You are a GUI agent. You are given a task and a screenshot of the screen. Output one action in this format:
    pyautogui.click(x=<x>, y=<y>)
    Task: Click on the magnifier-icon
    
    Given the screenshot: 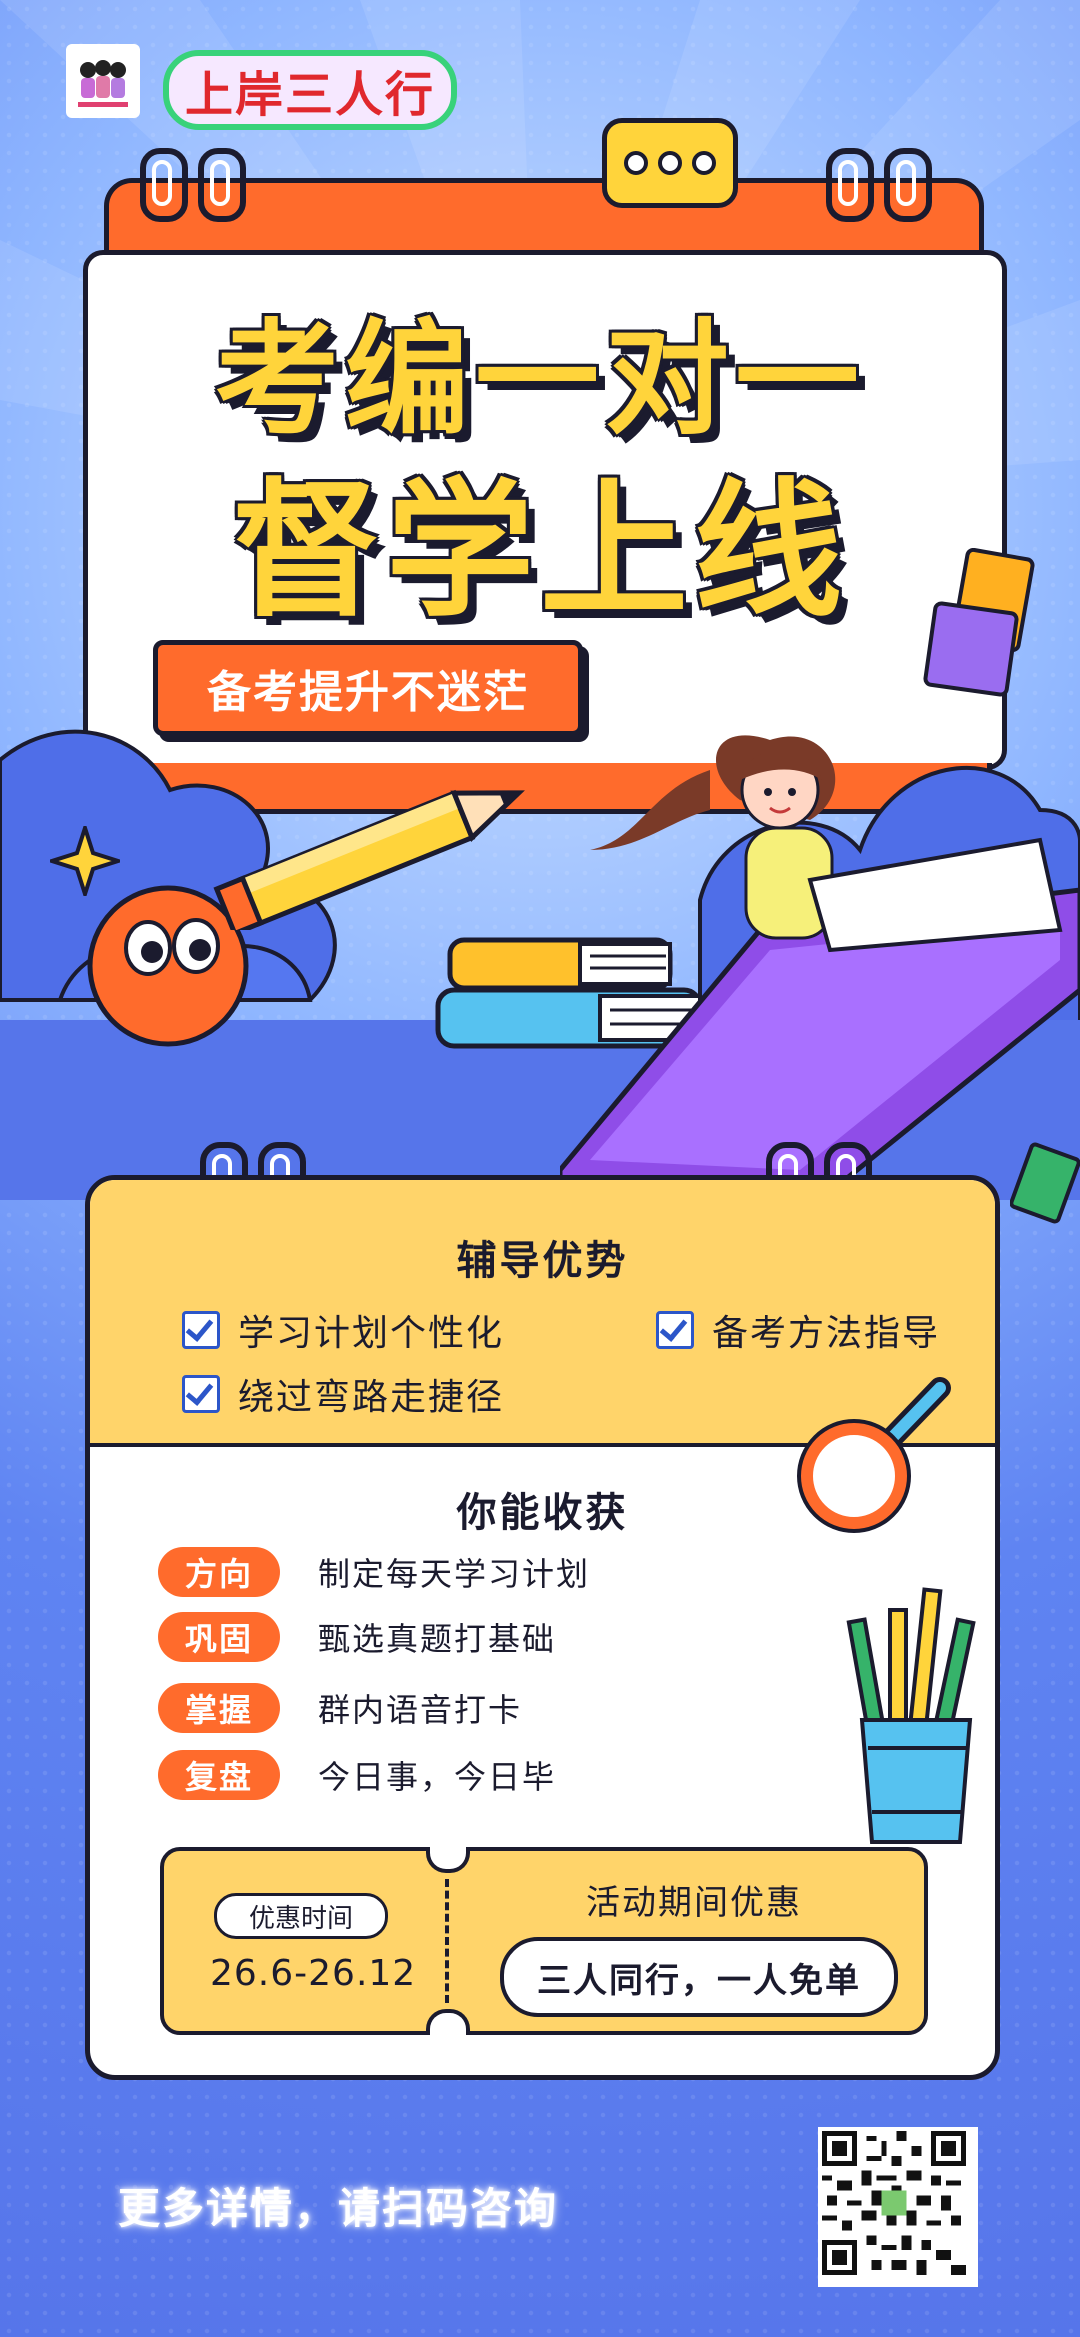 What is the action you would take?
    pyautogui.click(x=874, y=1455)
    